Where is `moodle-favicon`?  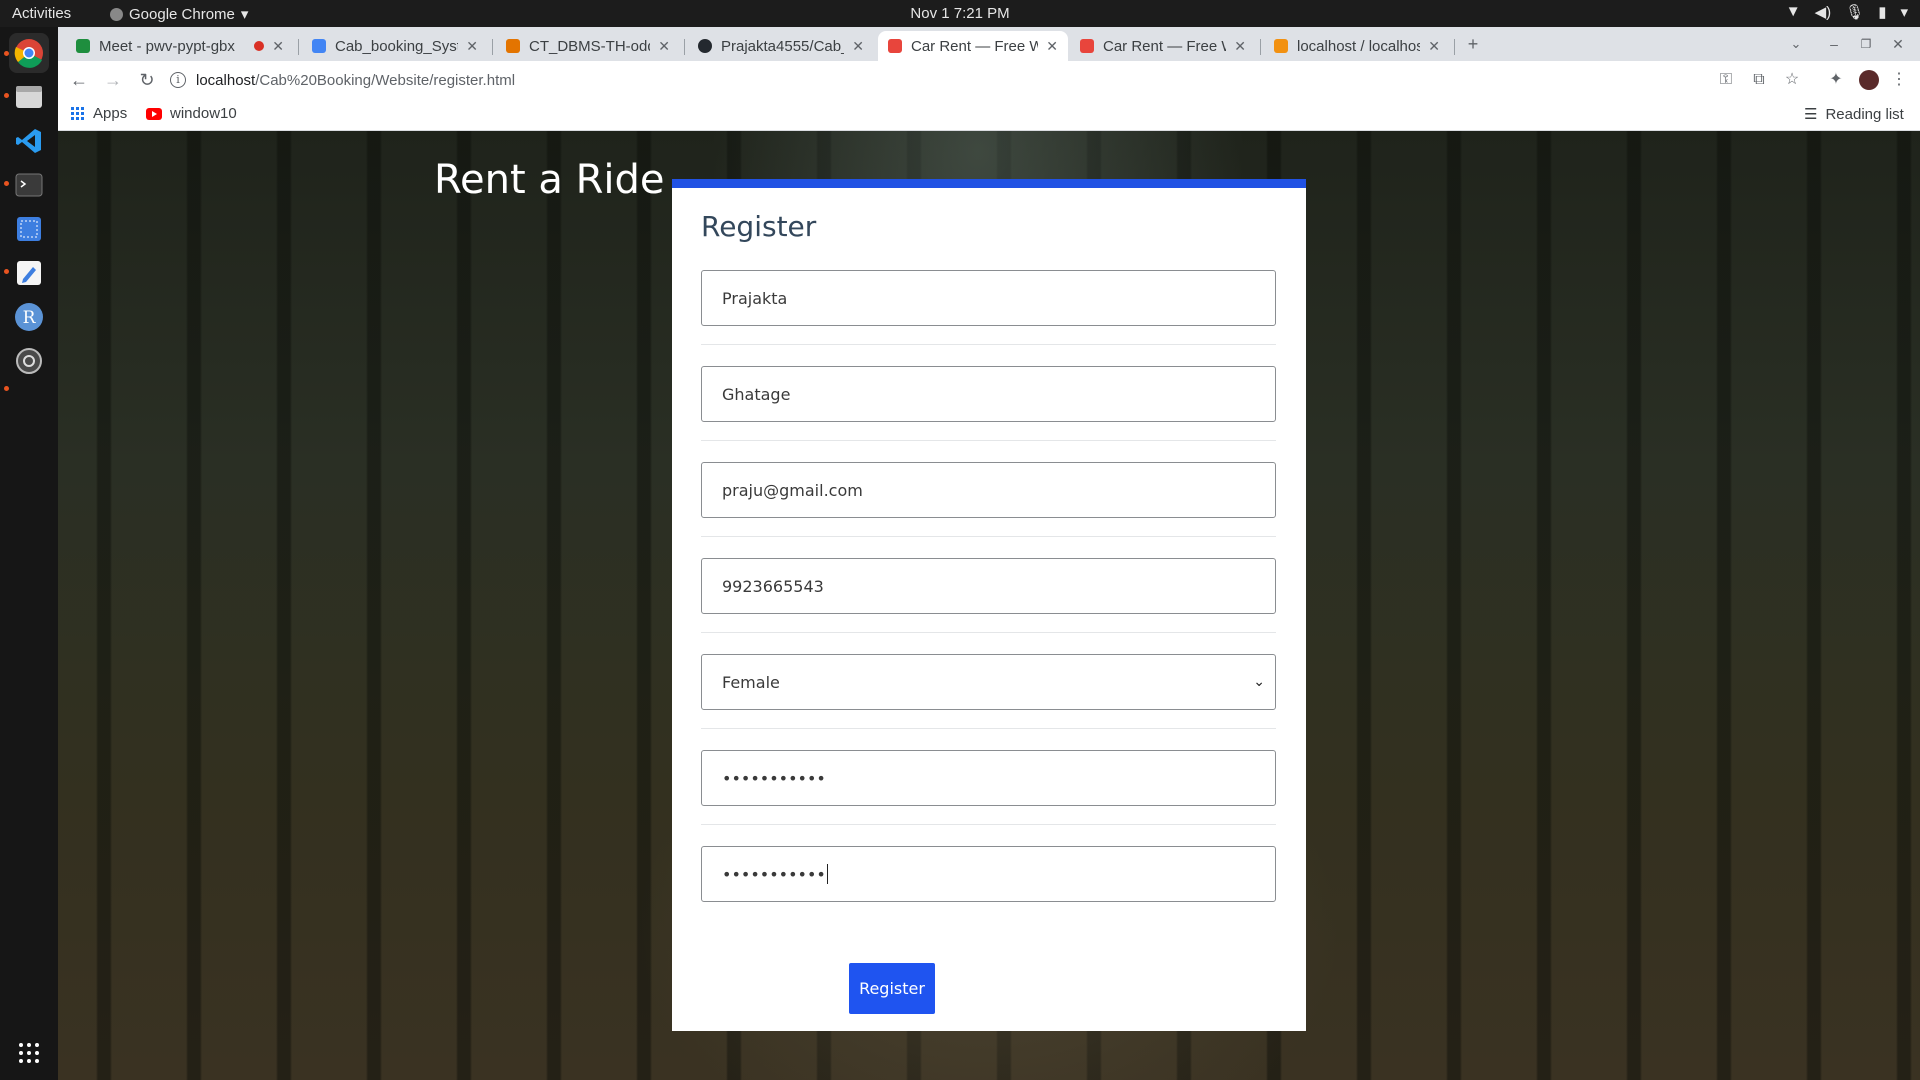
moodle-favicon is located at coordinates (513, 46).